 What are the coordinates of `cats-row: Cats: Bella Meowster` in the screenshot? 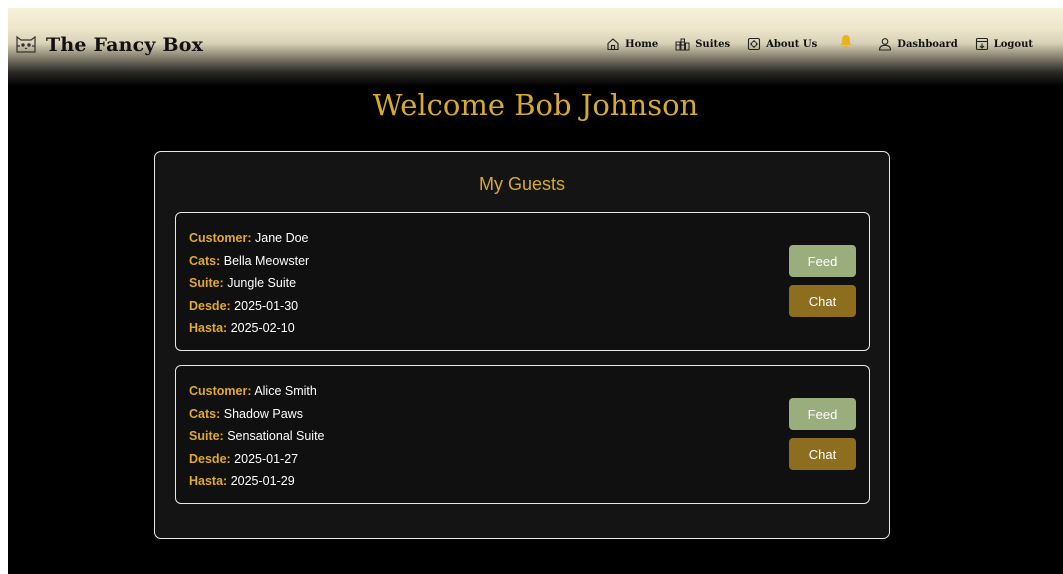 It's located at (249, 261).